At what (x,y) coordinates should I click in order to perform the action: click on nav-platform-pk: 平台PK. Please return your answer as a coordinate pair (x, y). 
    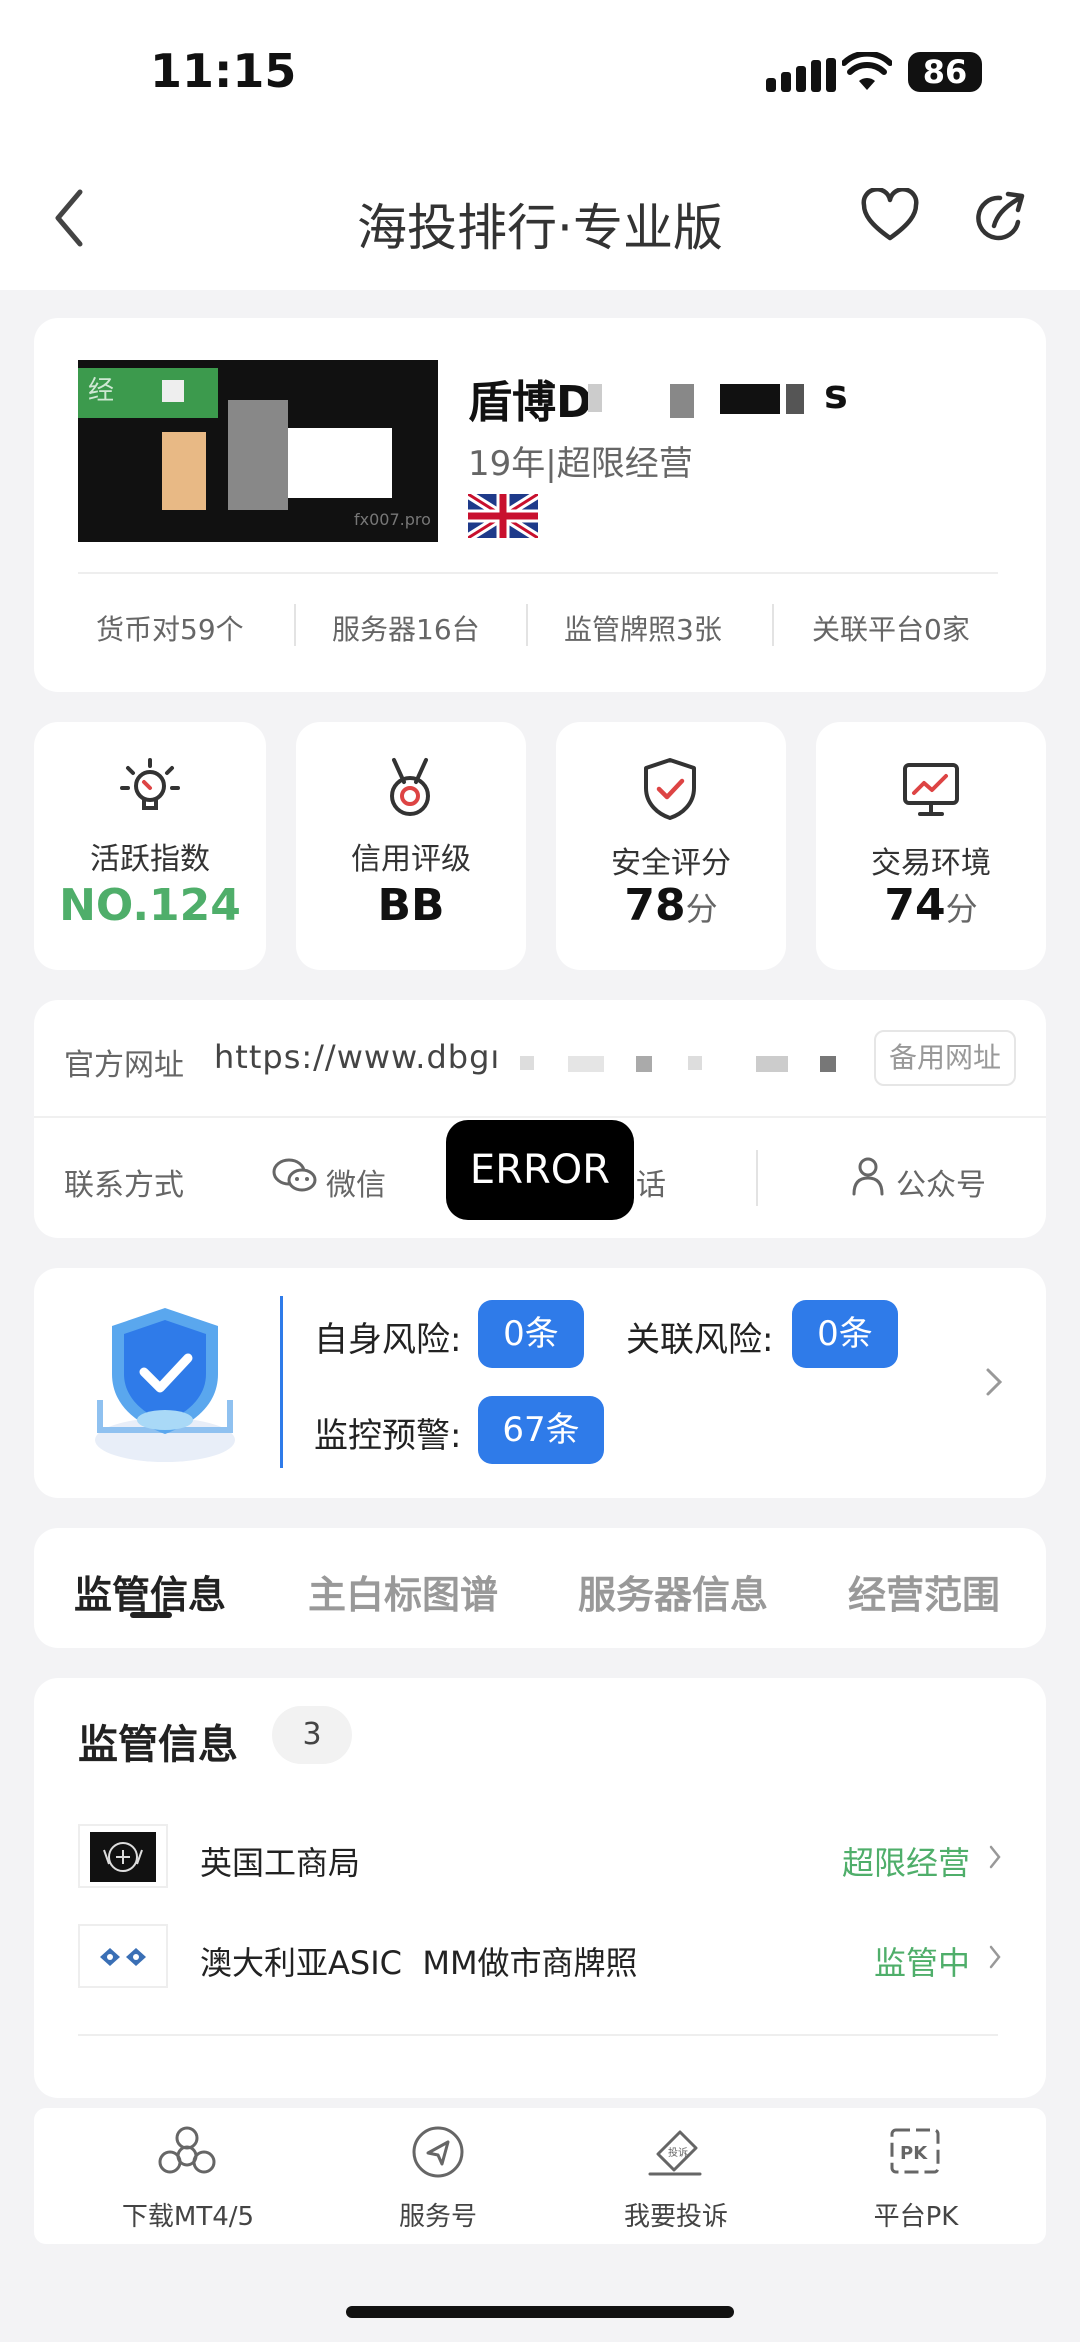
    Looking at the image, I should click on (916, 2214).